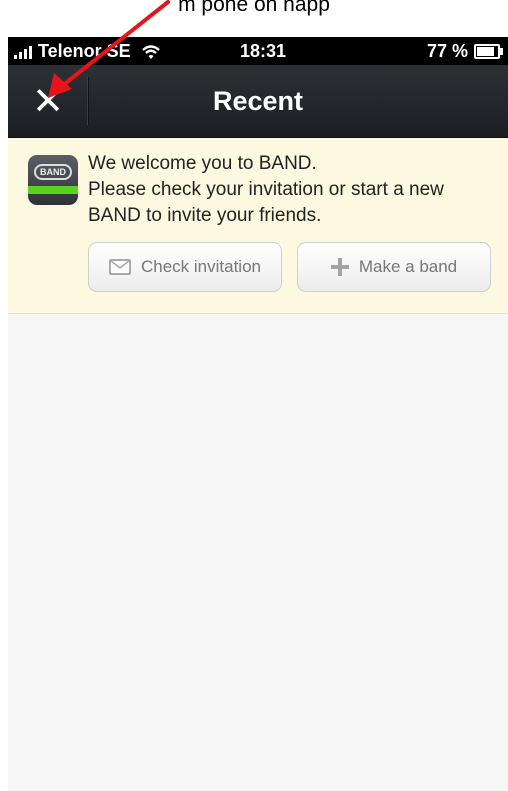 The image size is (508, 791). What do you see at coordinates (408, 266) in the screenshot?
I see `make-band-label: Make a band` at bounding box center [408, 266].